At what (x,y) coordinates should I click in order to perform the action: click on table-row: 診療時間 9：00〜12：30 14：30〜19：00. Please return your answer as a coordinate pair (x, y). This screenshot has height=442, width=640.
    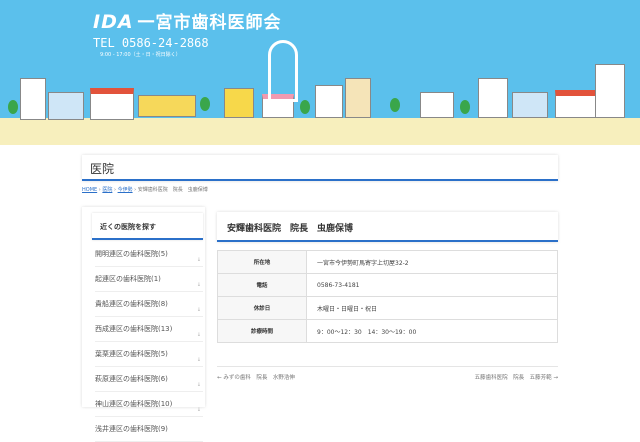
    Looking at the image, I should click on (387, 331).